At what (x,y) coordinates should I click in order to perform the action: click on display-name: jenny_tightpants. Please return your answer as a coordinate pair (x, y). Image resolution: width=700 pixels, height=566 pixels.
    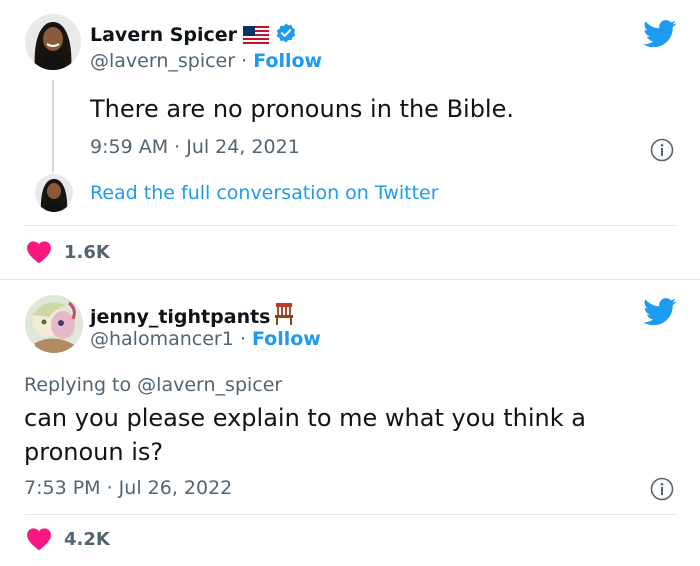
    Looking at the image, I should click on (192, 316).